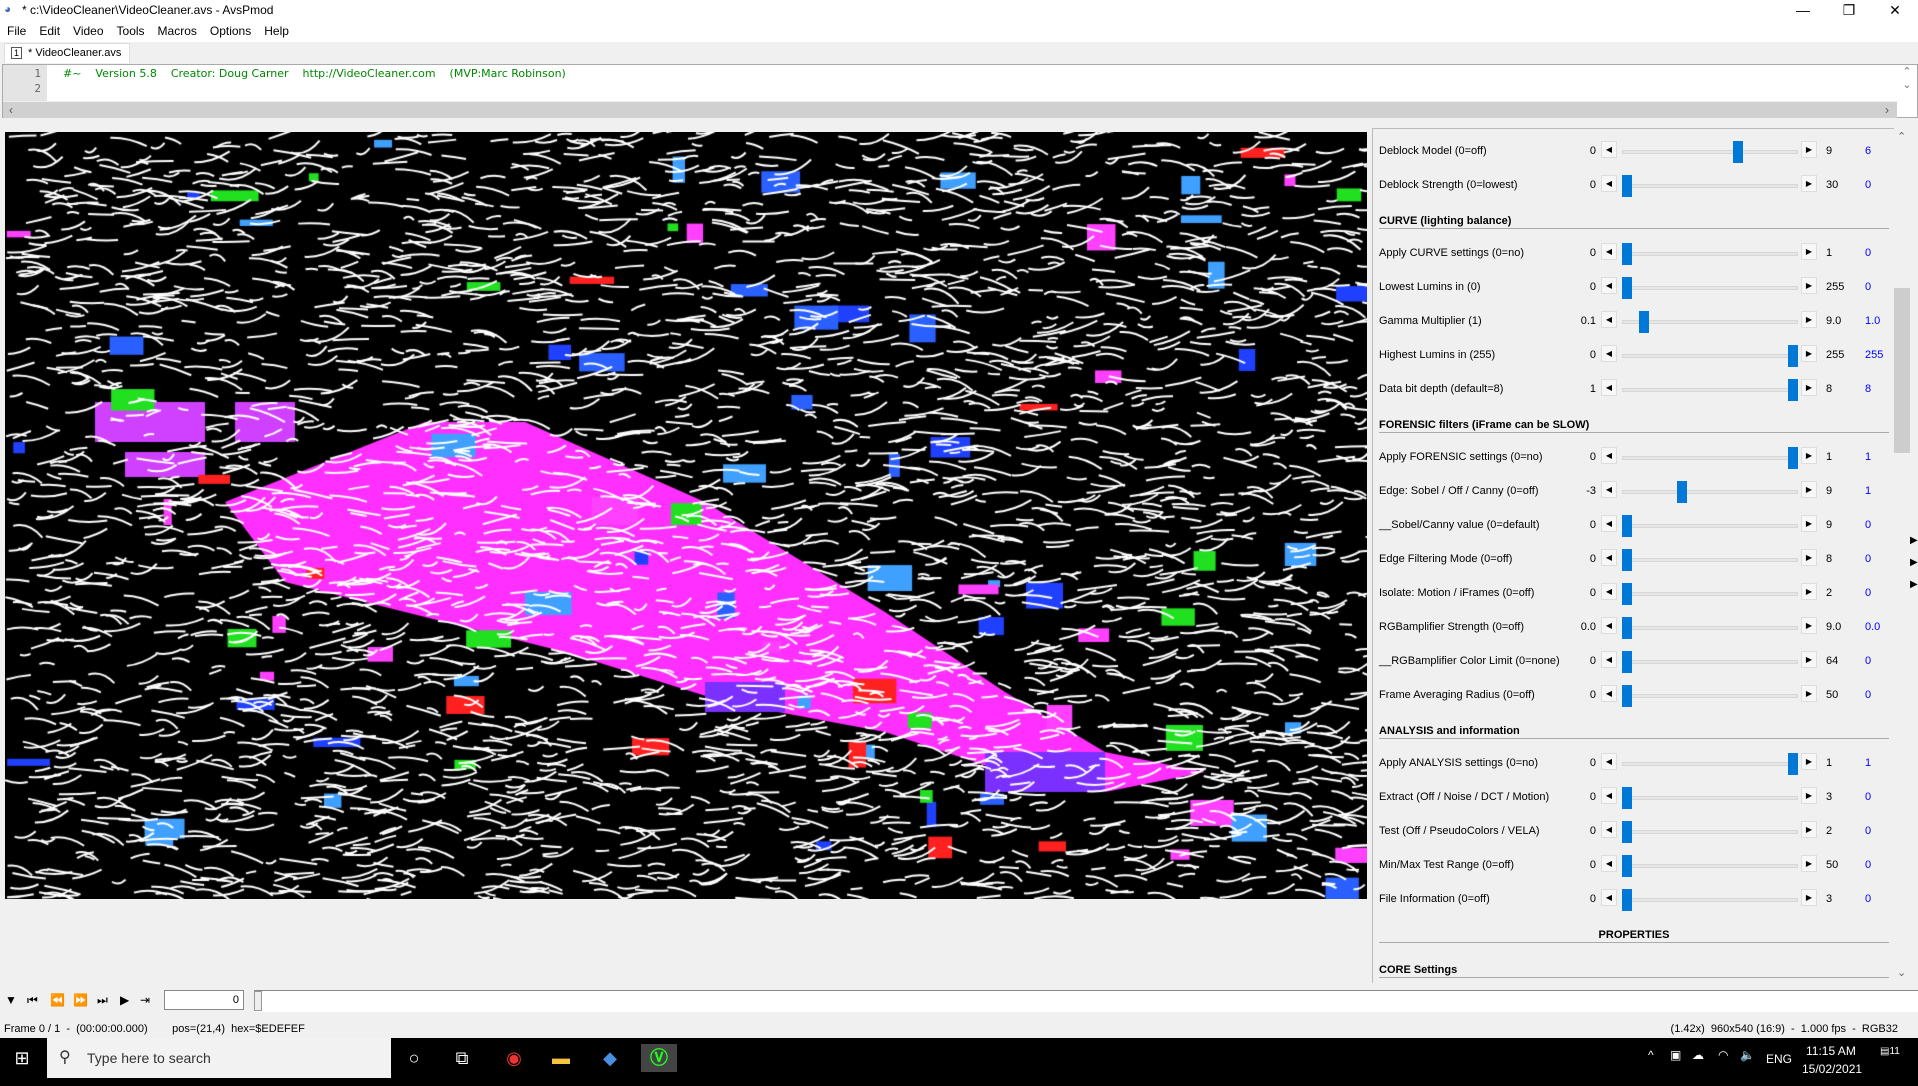 The width and height of the screenshot is (1918, 1086). I want to click on prev-frame-icon: ⏪, so click(57, 1000).